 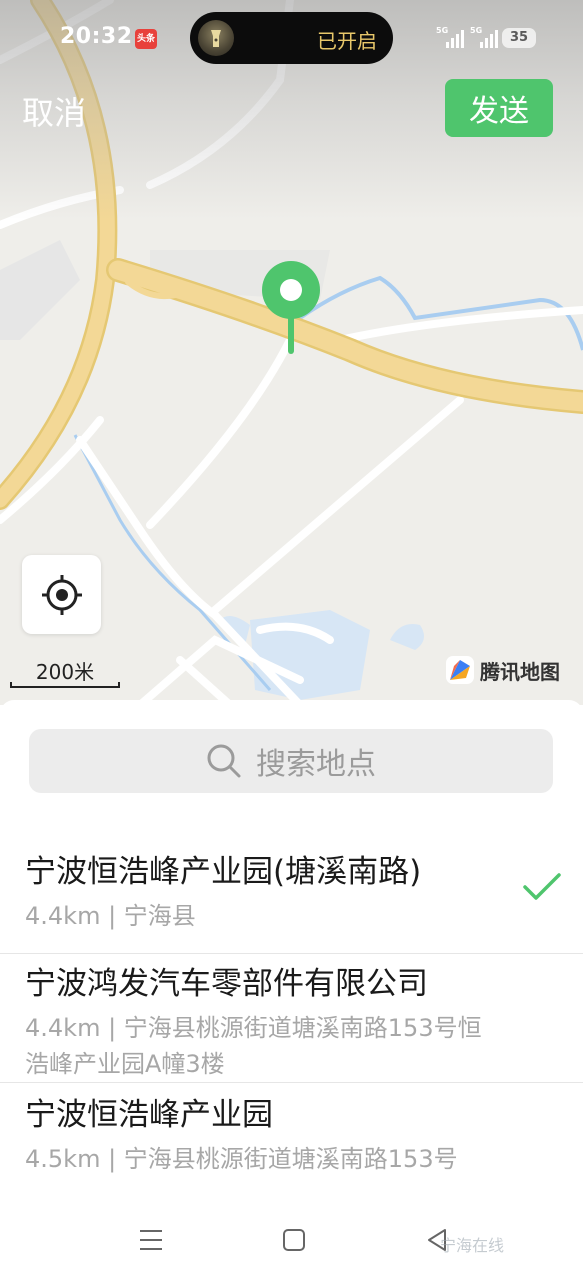 What do you see at coordinates (499, 108) in the screenshot?
I see `send-button: 发送` at bounding box center [499, 108].